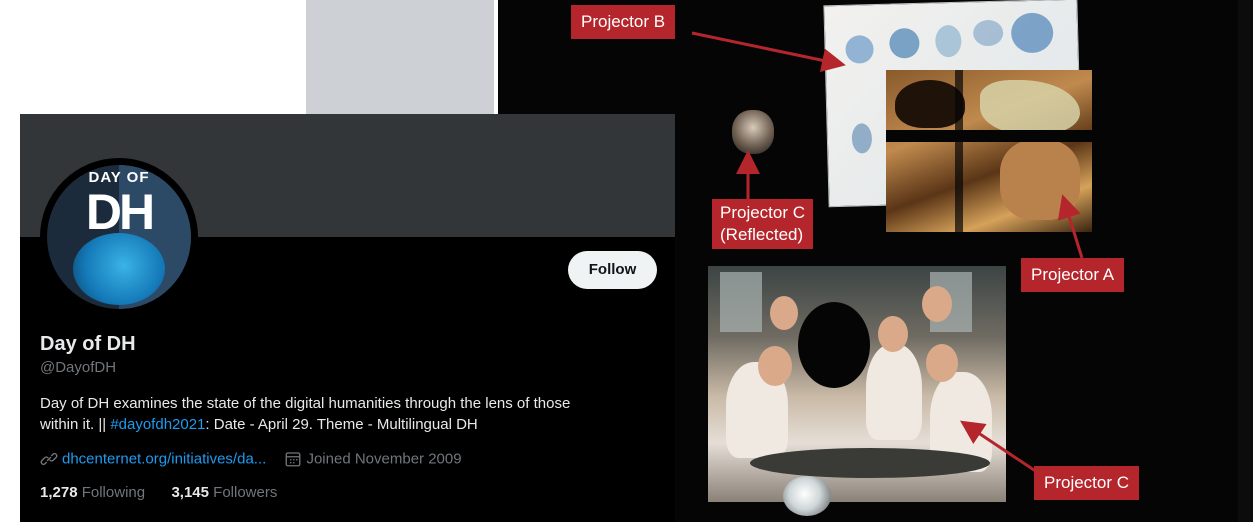 The height and width of the screenshot is (522, 1253). I want to click on profile-avatar: DAY OF DH, so click(119, 237).